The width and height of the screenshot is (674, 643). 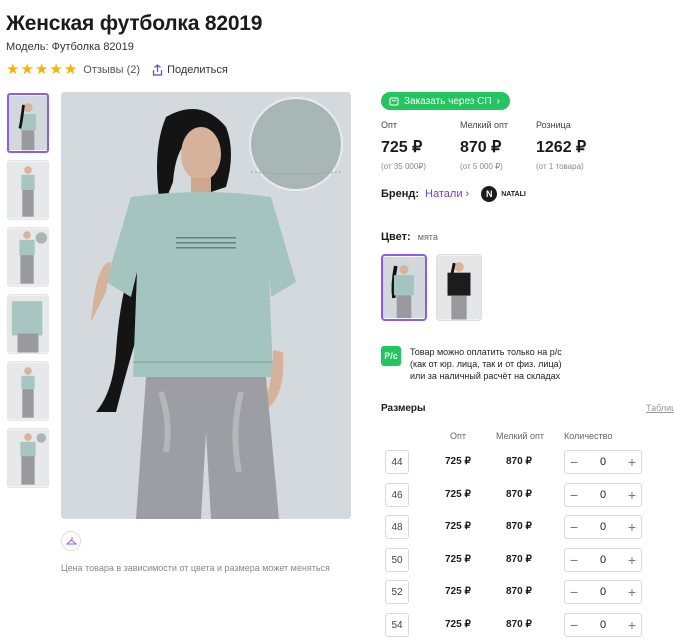 I want to click on payment-icon: P/c, so click(x=391, y=356).